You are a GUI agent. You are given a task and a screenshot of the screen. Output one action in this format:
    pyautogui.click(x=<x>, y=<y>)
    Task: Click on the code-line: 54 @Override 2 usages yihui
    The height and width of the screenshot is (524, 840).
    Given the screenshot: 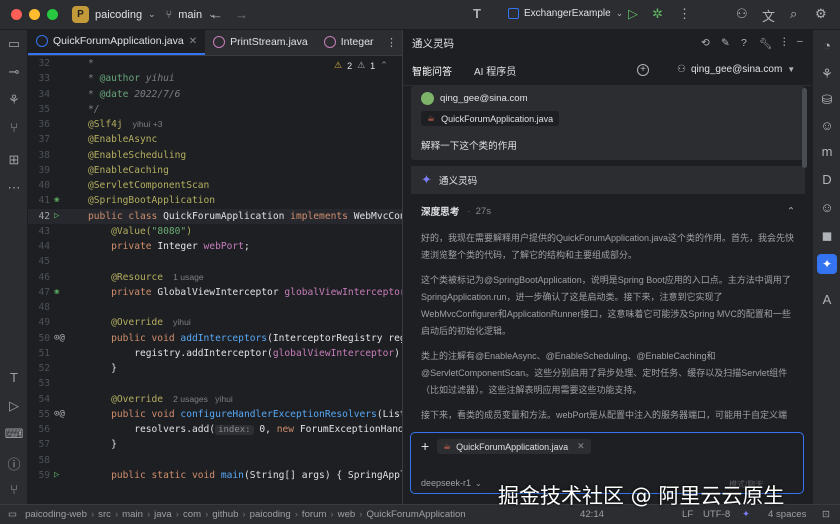 What is the action you would take?
    pyautogui.click(x=215, y=399)
    